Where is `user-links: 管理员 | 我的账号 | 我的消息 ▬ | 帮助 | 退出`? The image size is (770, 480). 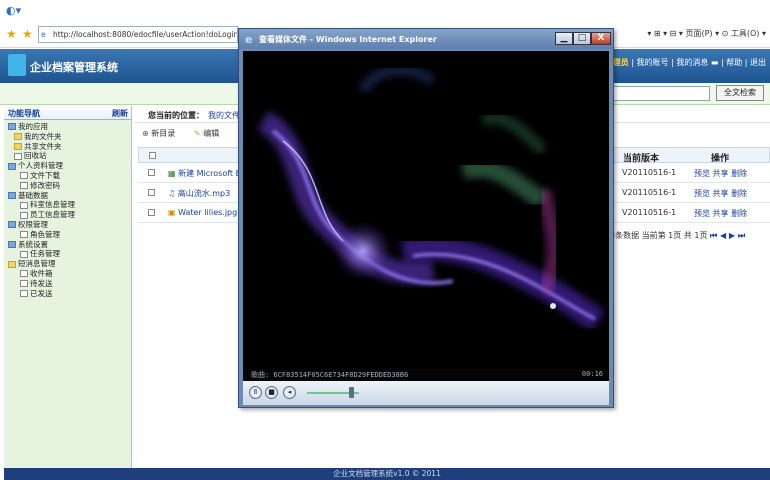
user-links: 管理员 | 我的账号 | 我的消息 ▬ | 帮助 | 退出 is located at coordinates (685, 62).